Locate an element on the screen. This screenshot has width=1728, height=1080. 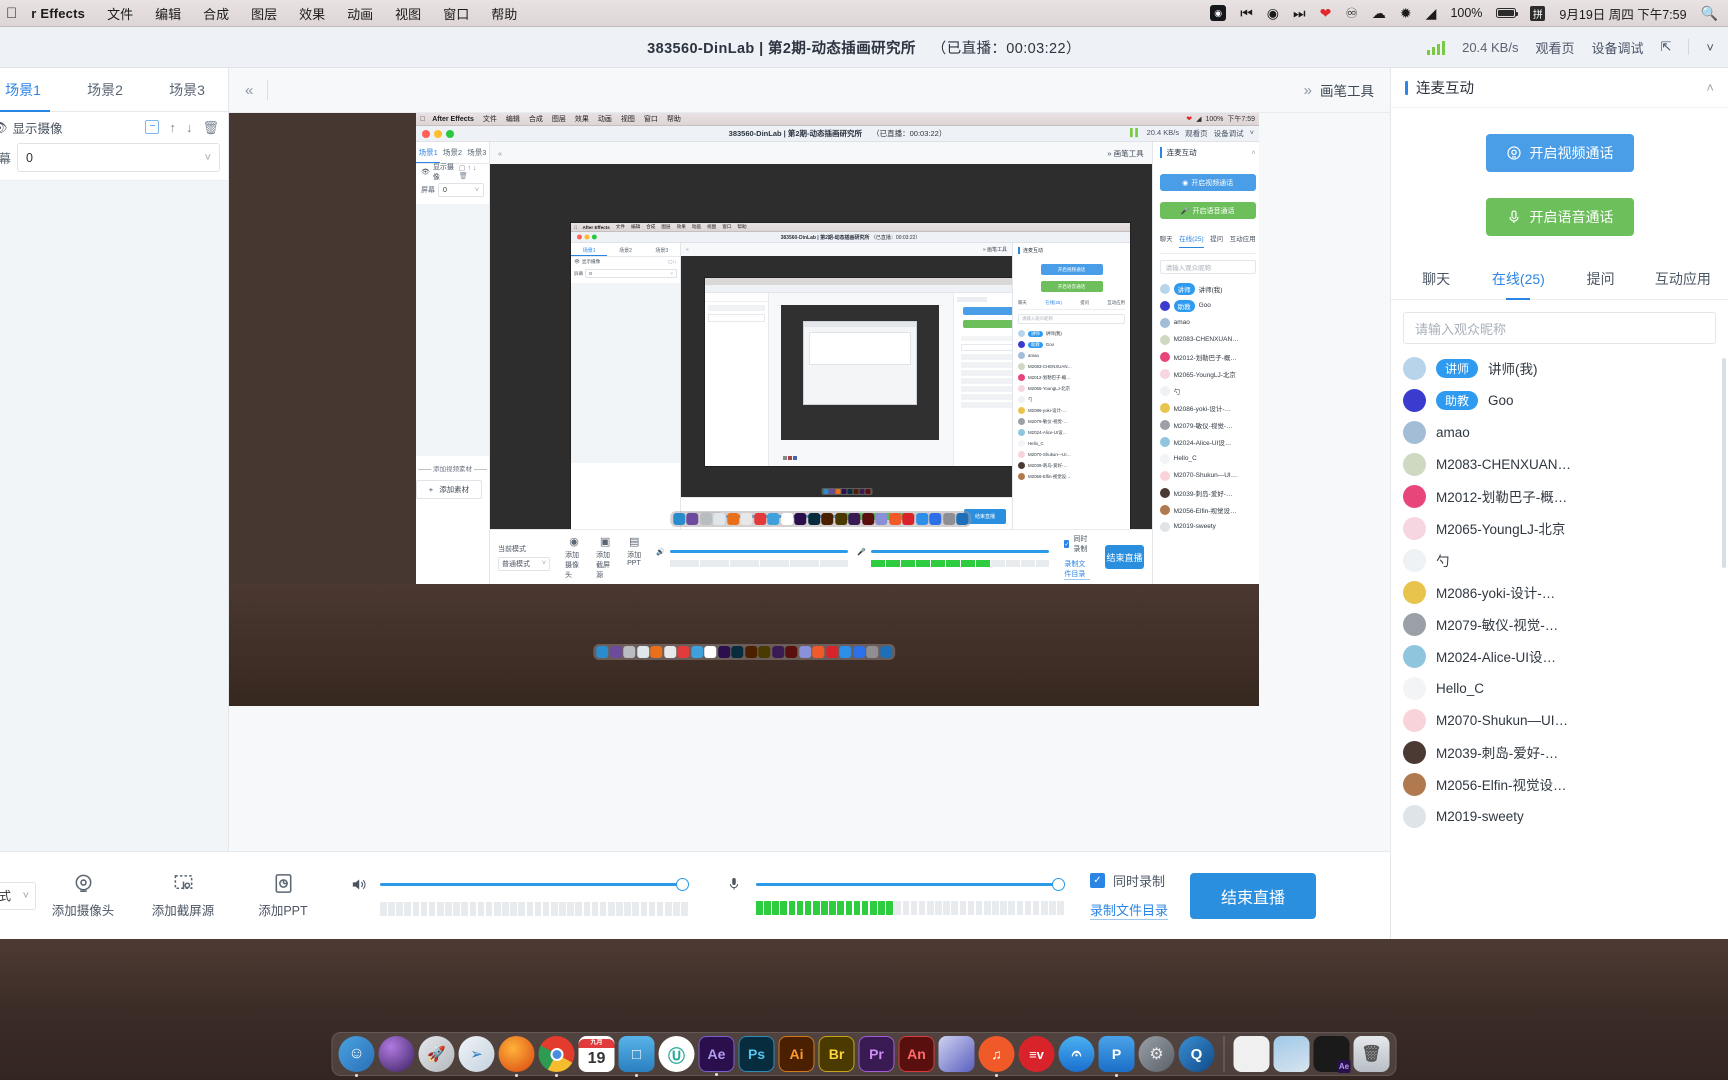
brush-tool-button: » 画笔工具 is located at coordinates (1339, 90).